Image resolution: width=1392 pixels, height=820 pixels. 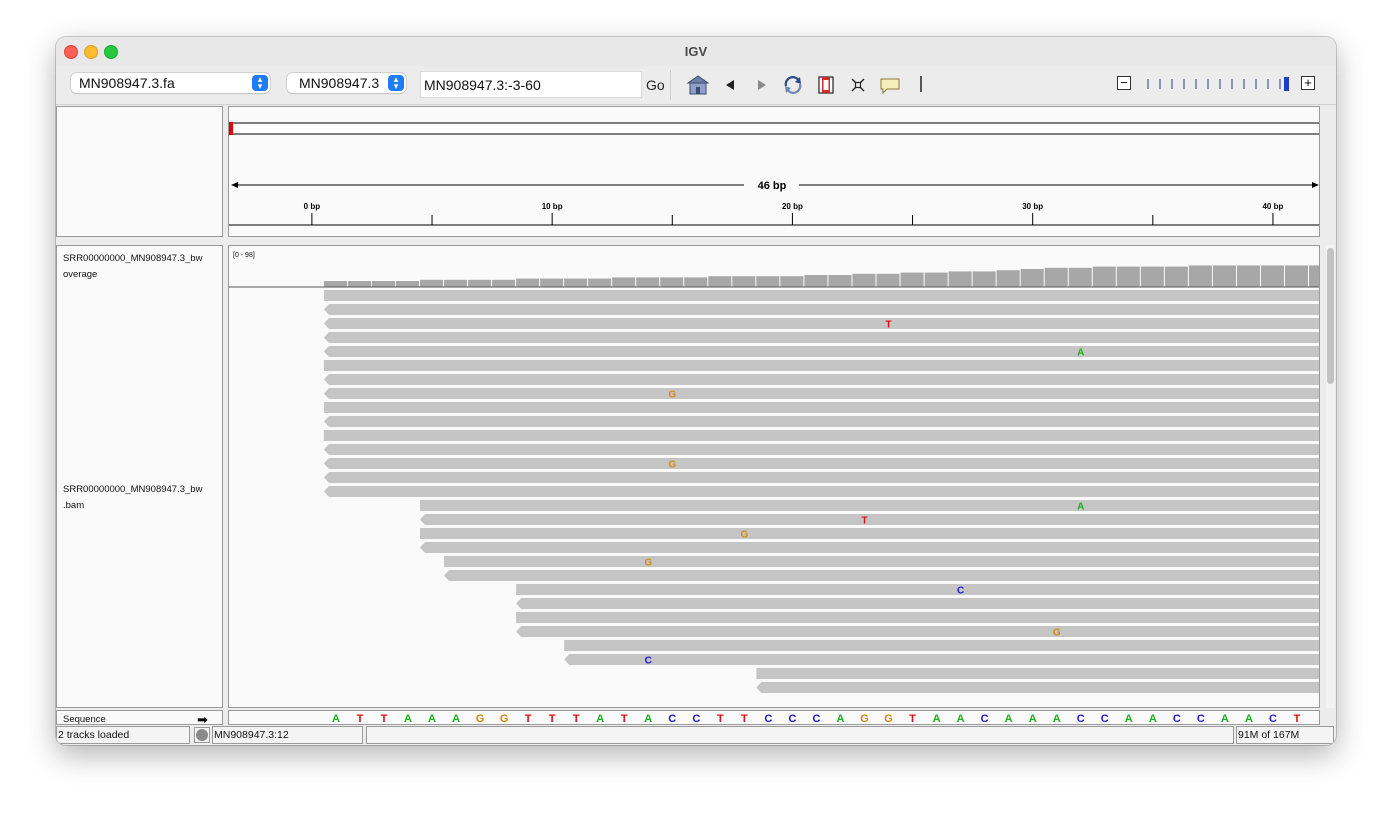 I want to click on zoom-out-button: −, so click(x=1124, y=83).